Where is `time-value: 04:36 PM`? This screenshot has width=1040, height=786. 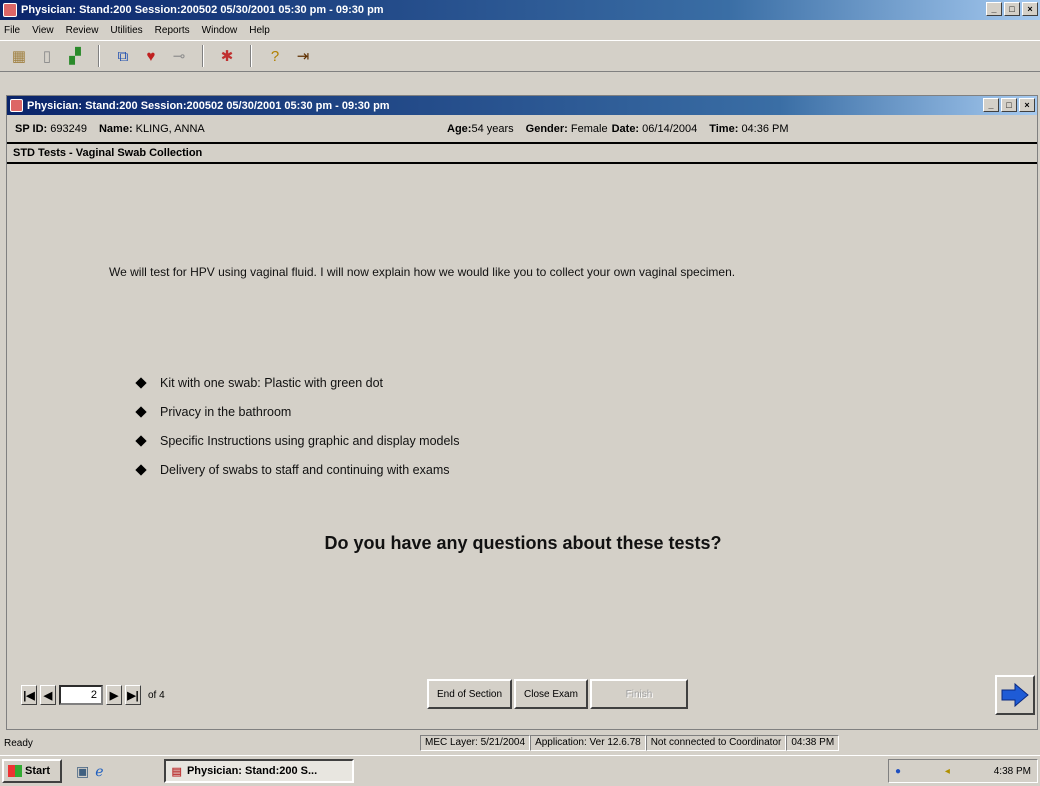 time-value: 04:36 PM is located at coordinates (765, 129).